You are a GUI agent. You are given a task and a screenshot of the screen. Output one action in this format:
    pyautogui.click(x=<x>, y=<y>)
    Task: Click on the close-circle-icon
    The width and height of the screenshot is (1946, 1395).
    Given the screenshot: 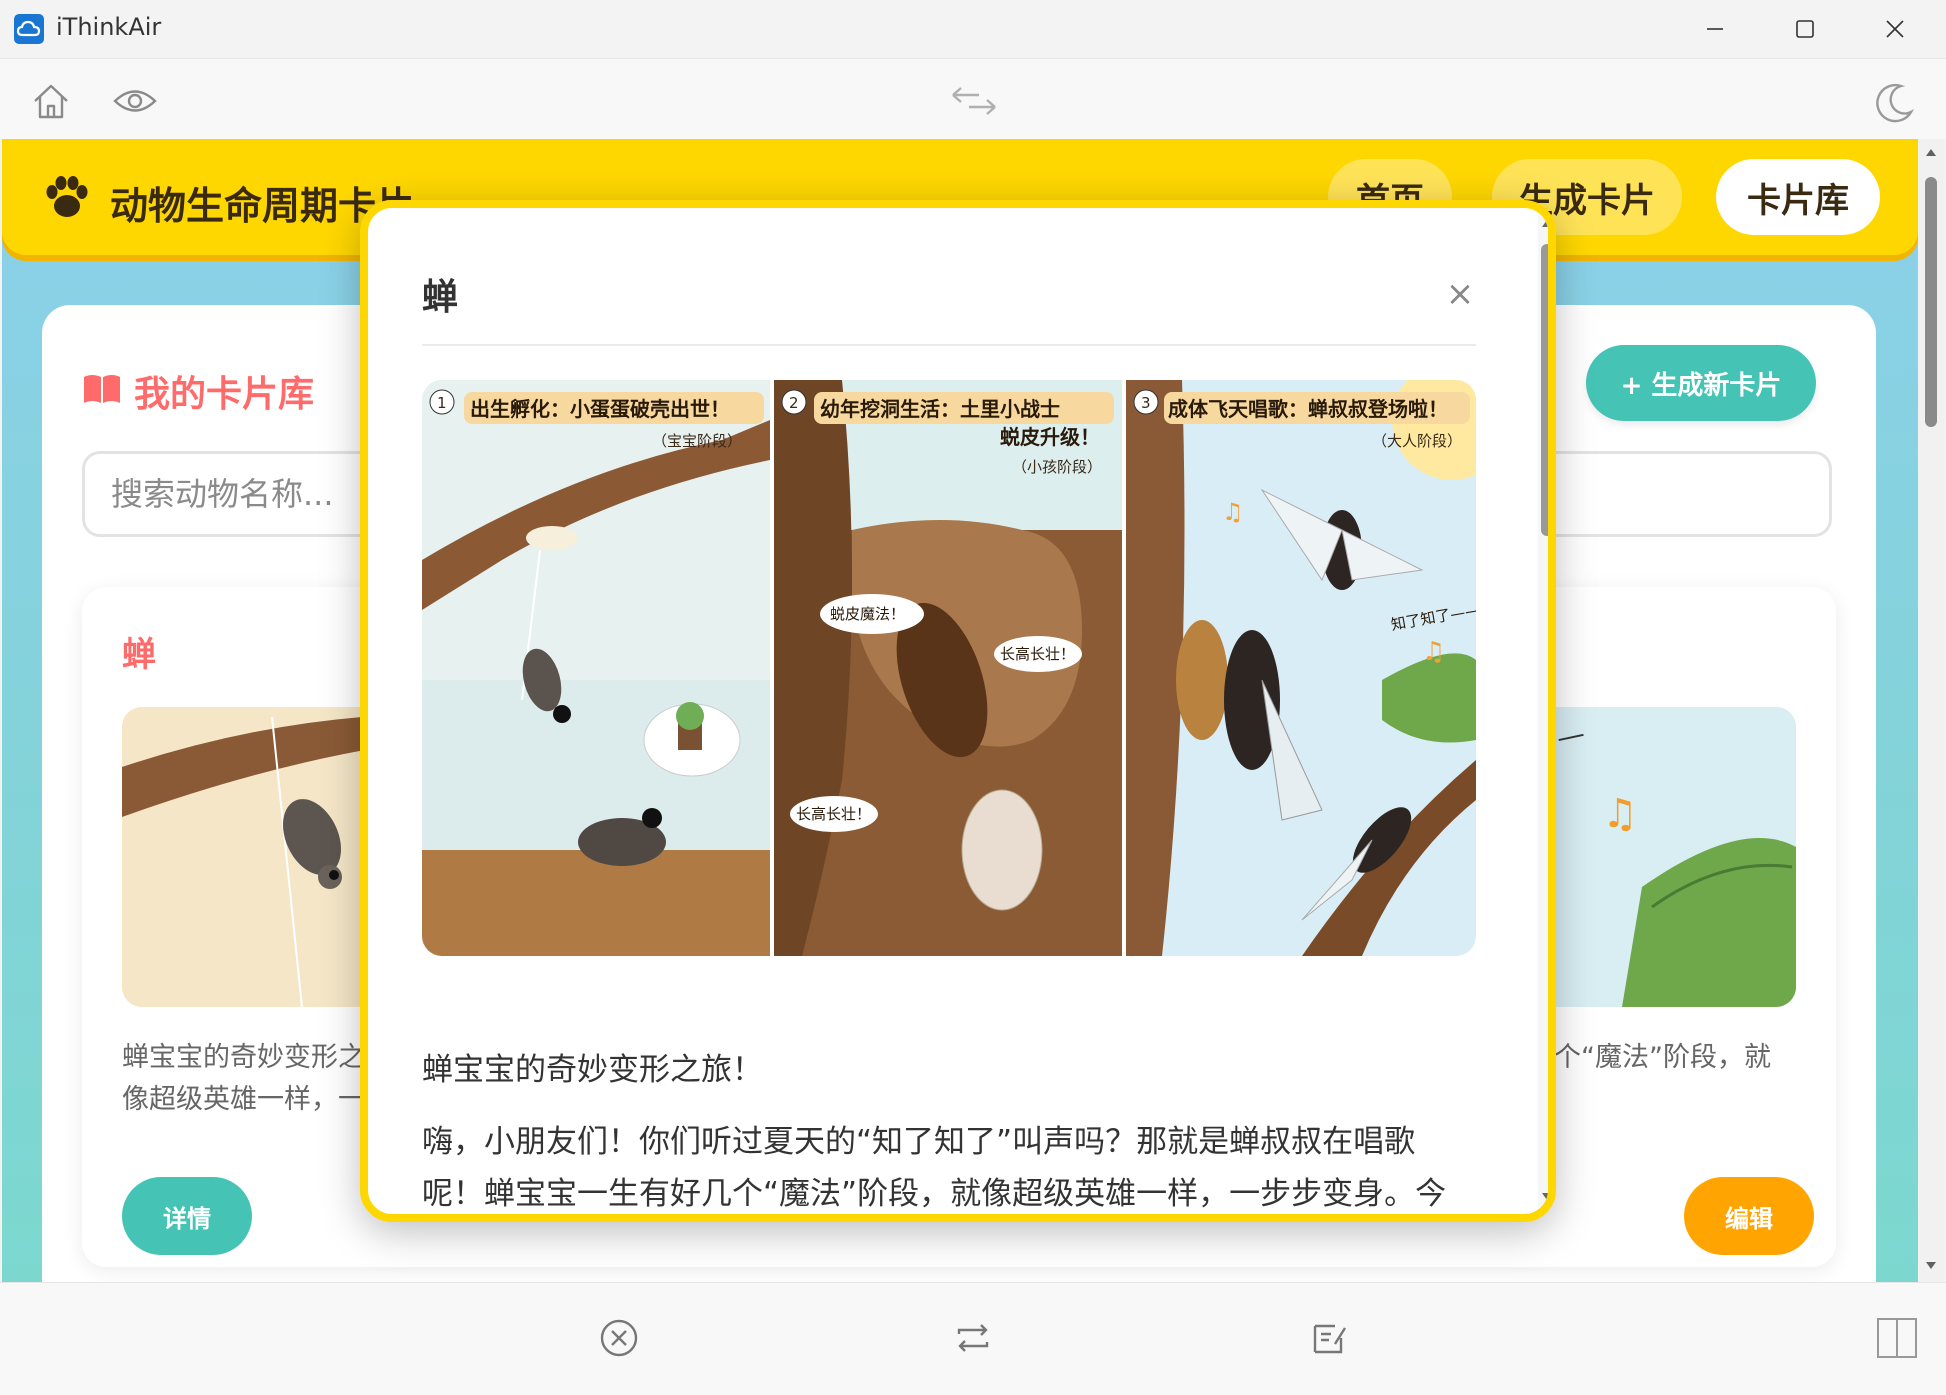 What is the action you would take?
    pyautogui.click(x=619, y=1338)
    